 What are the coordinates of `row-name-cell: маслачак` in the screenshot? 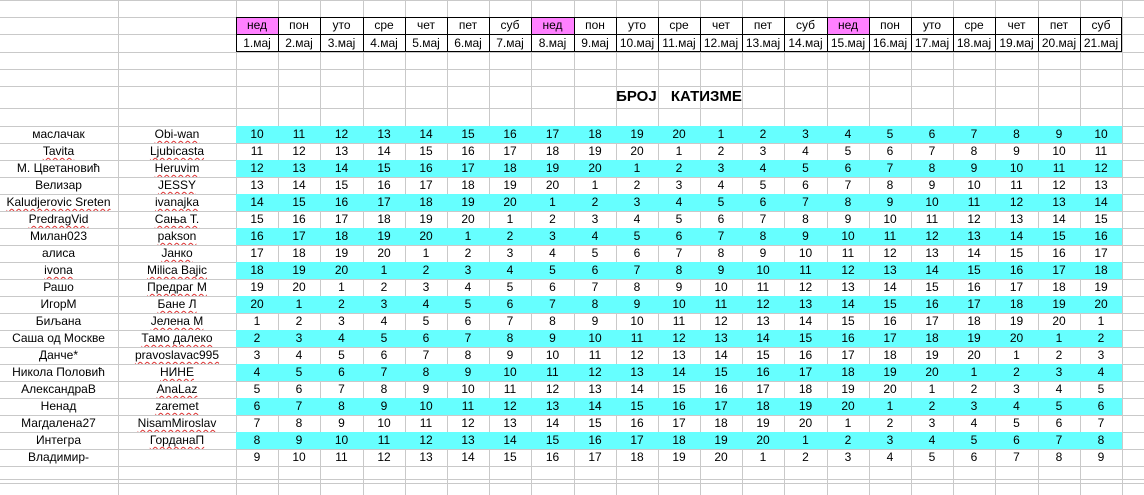 It's located at (58, 134).